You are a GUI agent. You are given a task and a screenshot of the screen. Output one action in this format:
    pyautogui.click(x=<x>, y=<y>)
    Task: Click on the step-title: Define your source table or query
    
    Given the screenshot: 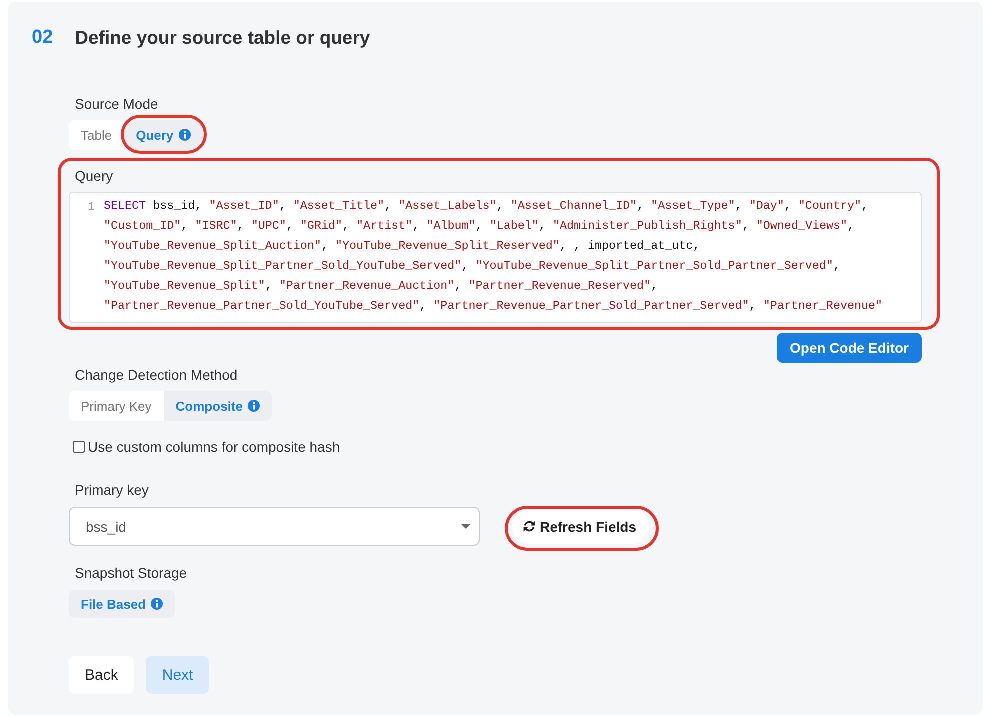 What is the action you would take?
    pyautogui.click(x=222, y=38)
    